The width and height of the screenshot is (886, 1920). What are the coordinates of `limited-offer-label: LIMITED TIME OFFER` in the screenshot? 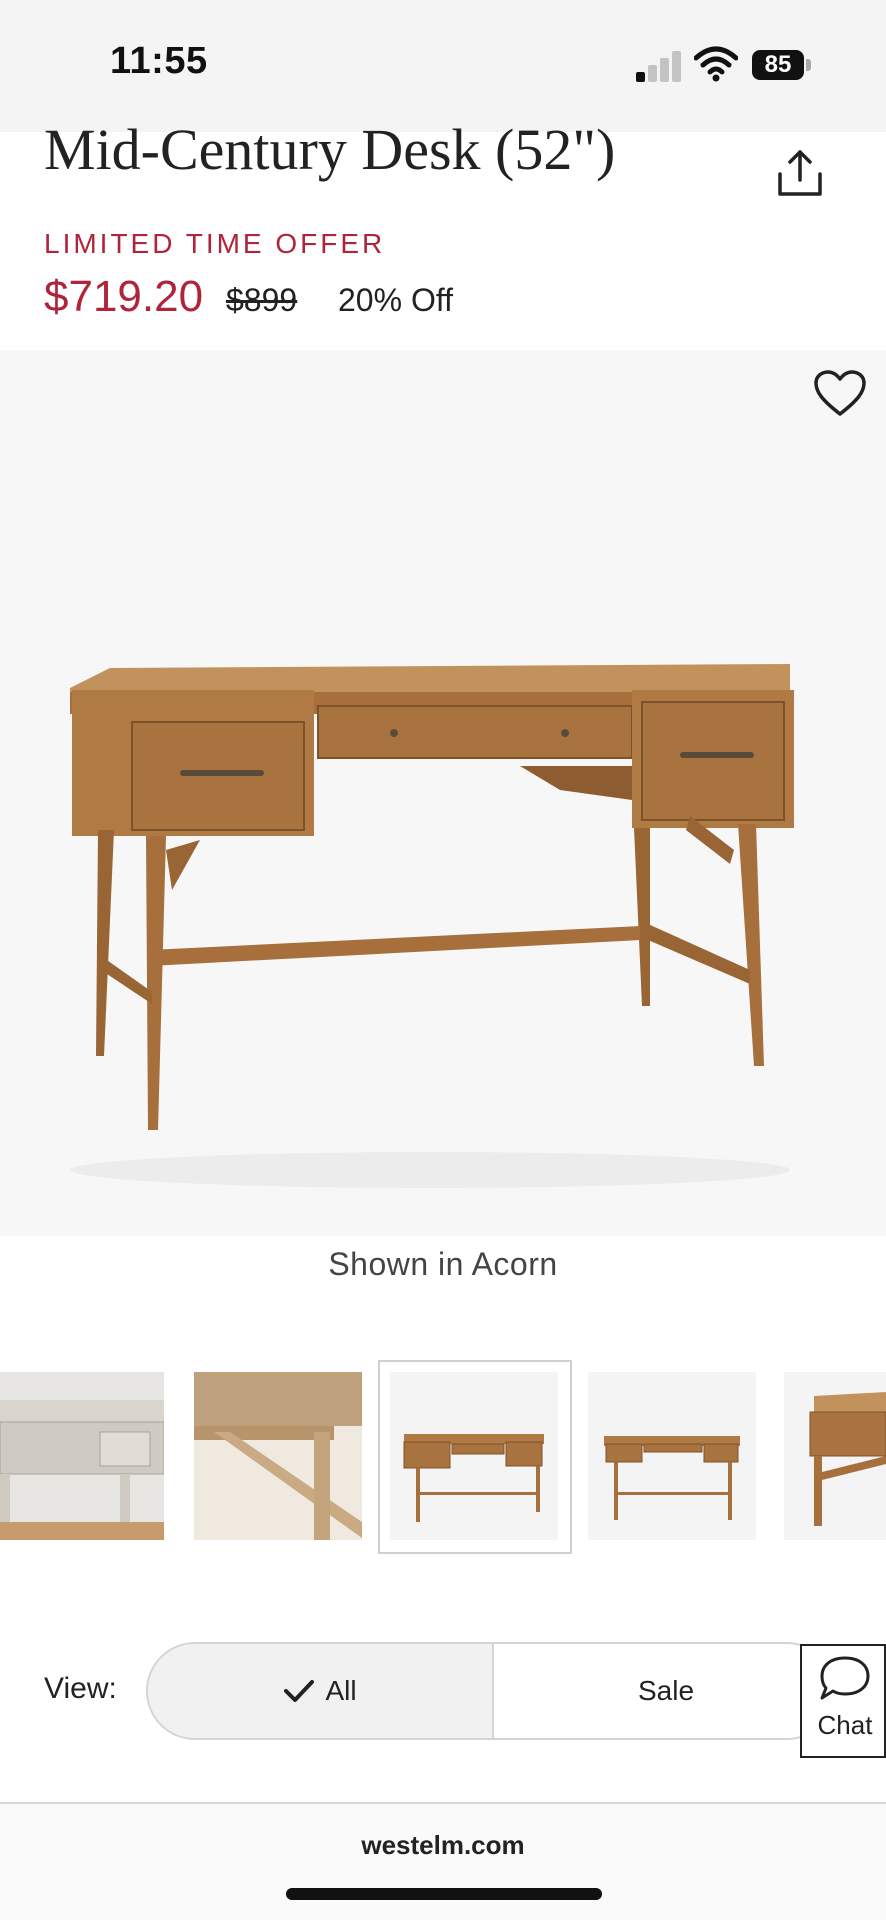 It's located at (215, 243).